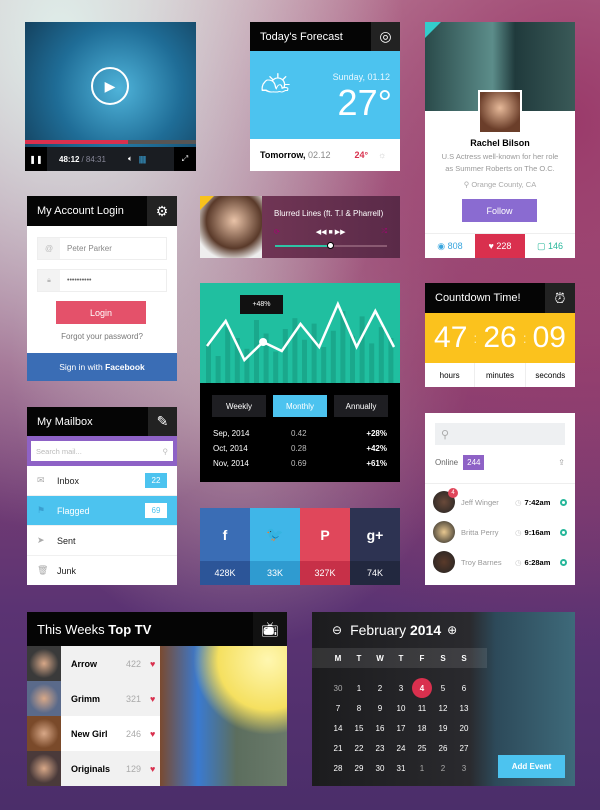  I want to click on chat-user: Britta Perry ◷ 9:16am, so click(500, 532).